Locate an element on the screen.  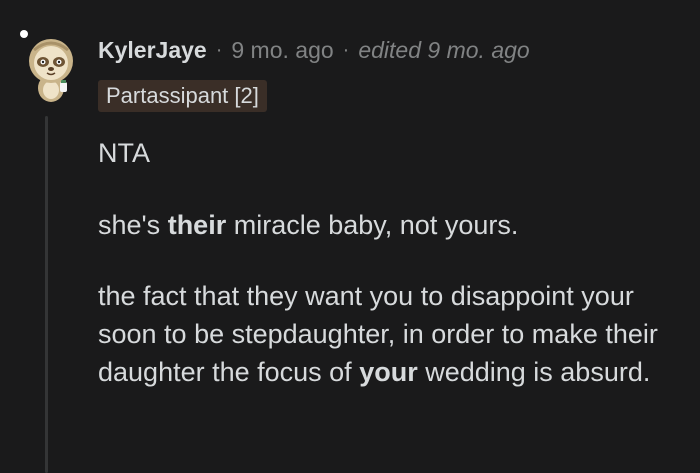
paragraph-text: miracle baby, not yours. is located at coordinates (372, 225).